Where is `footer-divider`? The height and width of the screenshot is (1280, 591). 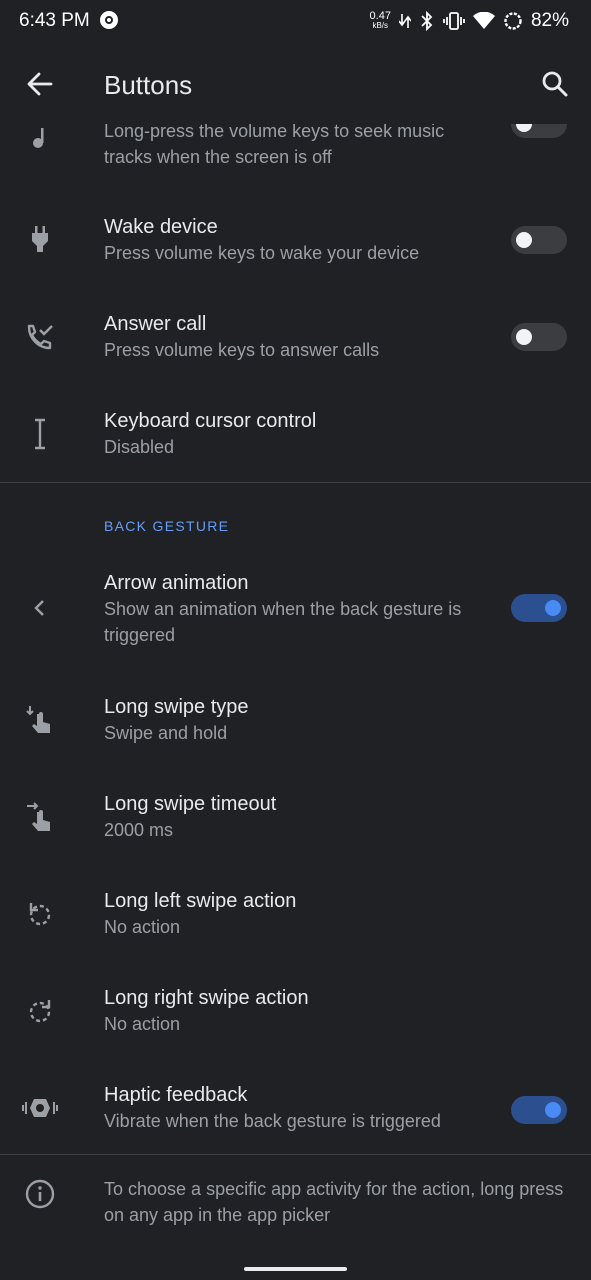 footer-divider is located at coordinates (295, 1154).